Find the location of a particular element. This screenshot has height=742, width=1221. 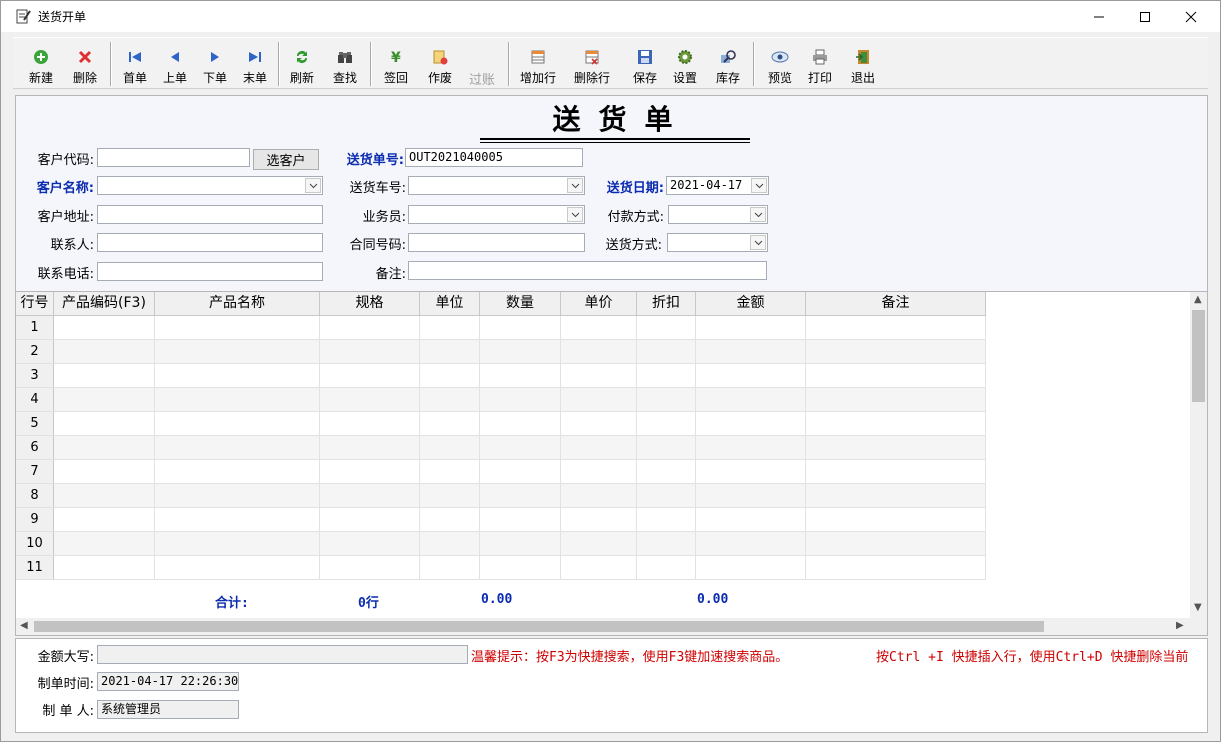

first-record-button: 首单 is located at coordinates (135, 65).